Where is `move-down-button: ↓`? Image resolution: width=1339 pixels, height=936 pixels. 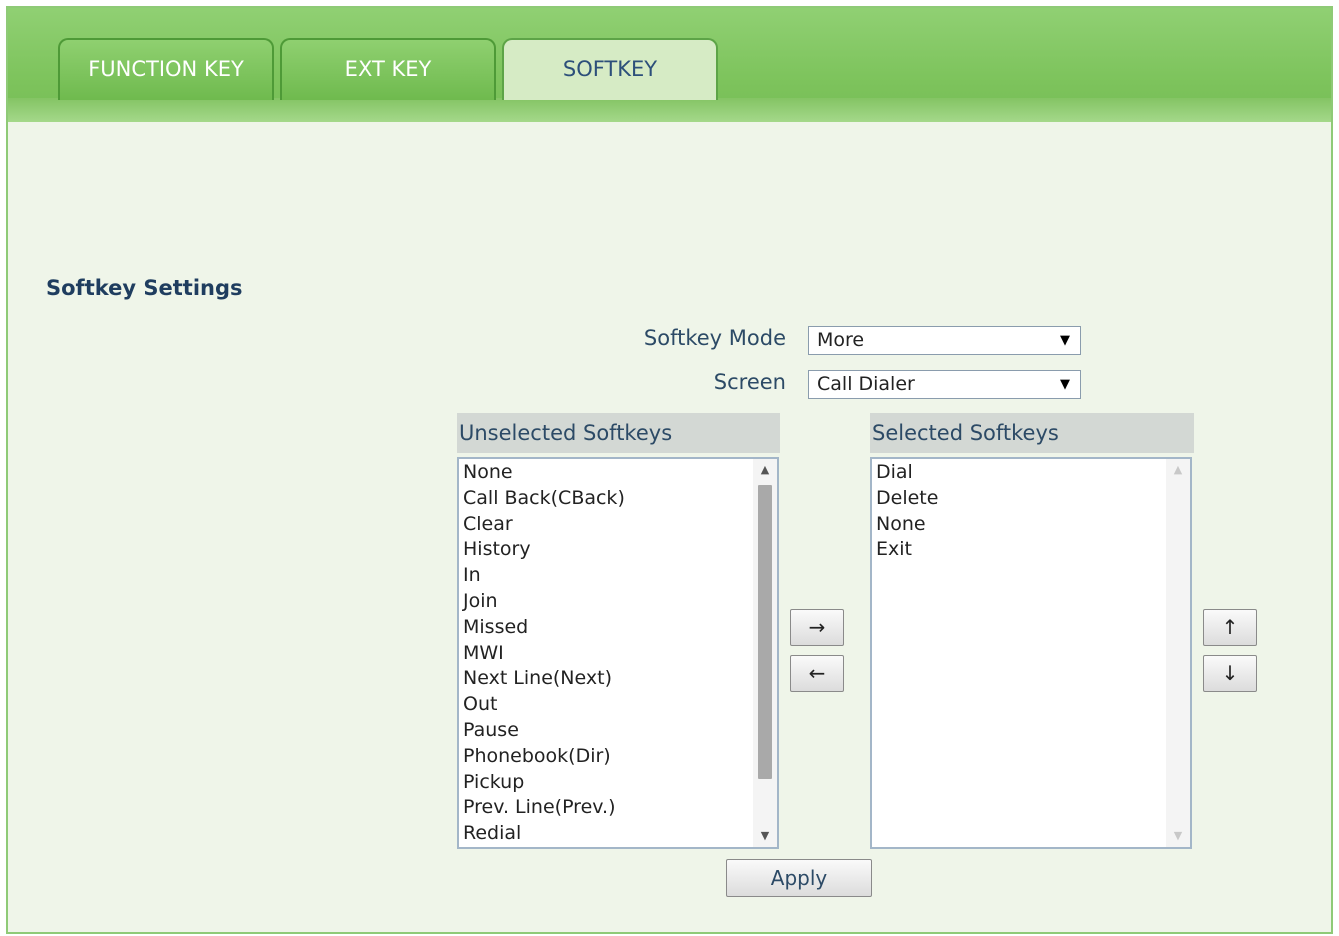
move-down-button: ↓ is located at coordinates (1230, 673).